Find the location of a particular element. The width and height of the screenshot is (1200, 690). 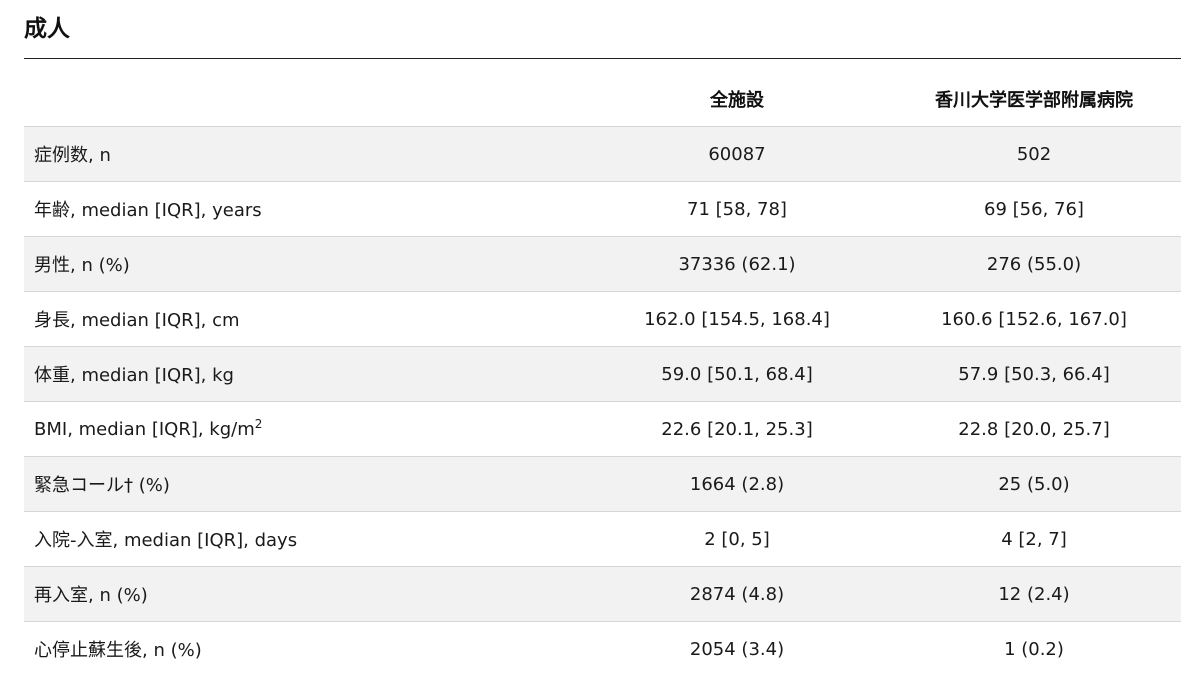

row-label: 身長, median [IQR], cm is located at coordinates (137, 320).